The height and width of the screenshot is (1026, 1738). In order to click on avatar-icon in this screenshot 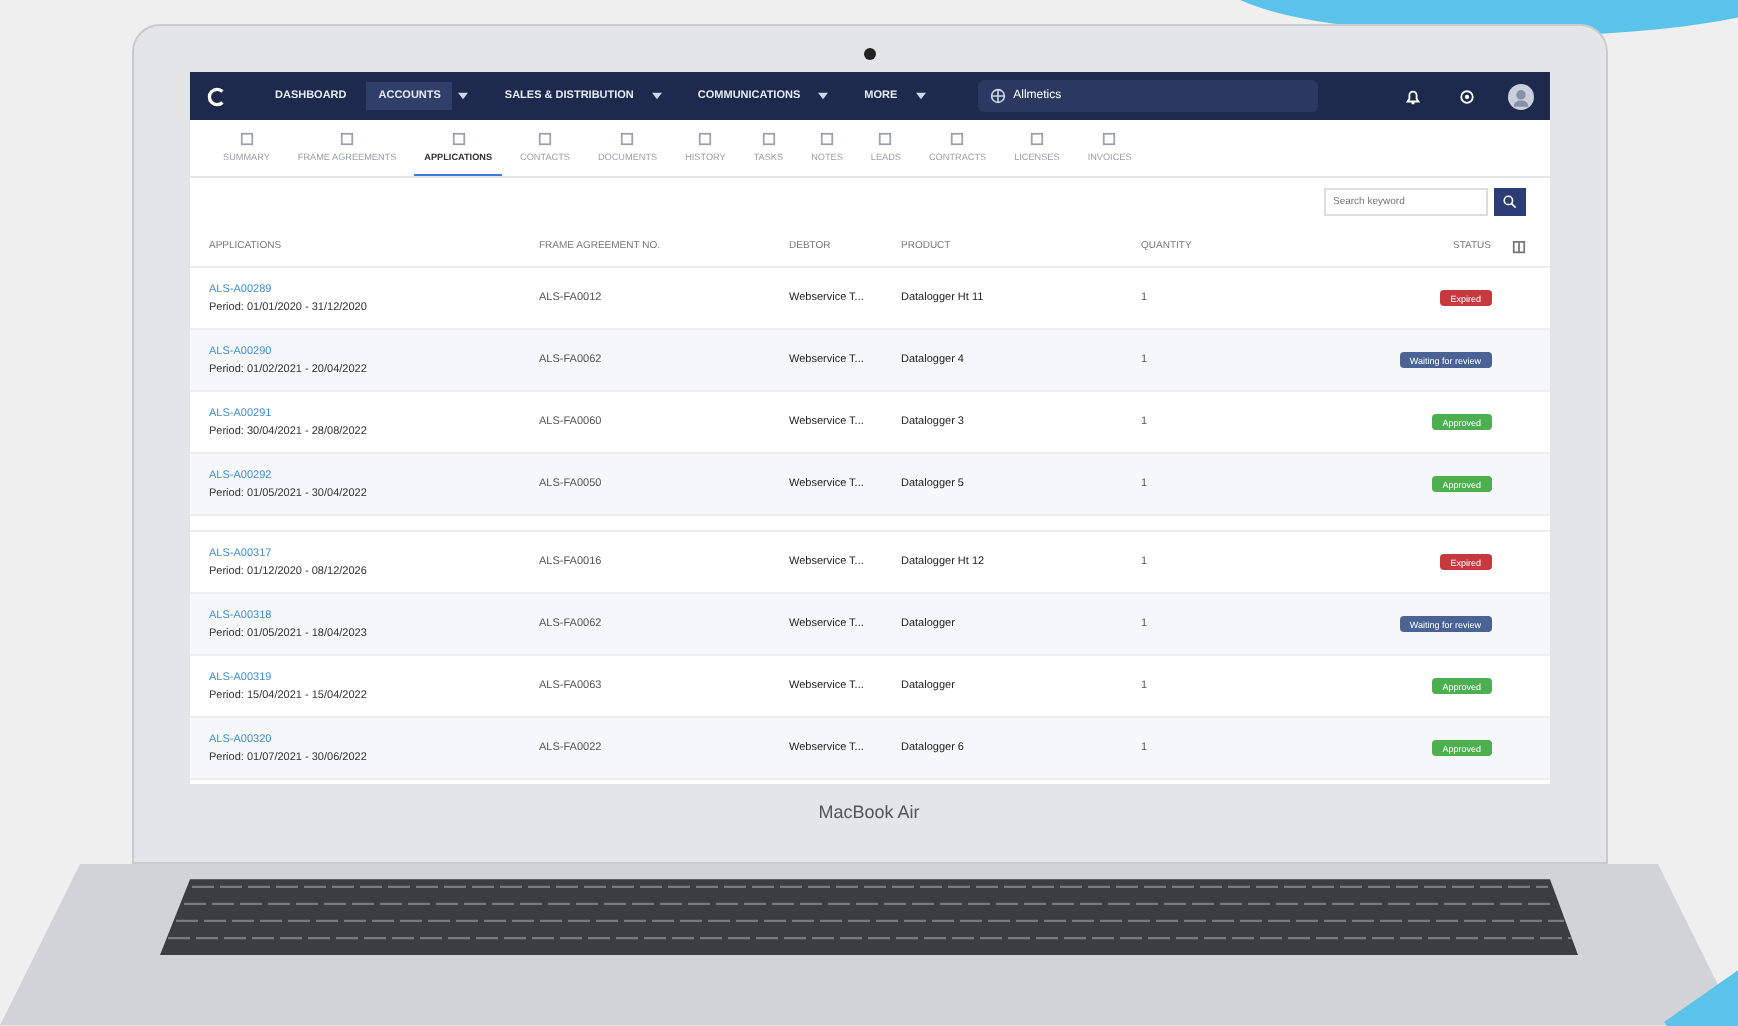, I will do `click(1520, 96)`.